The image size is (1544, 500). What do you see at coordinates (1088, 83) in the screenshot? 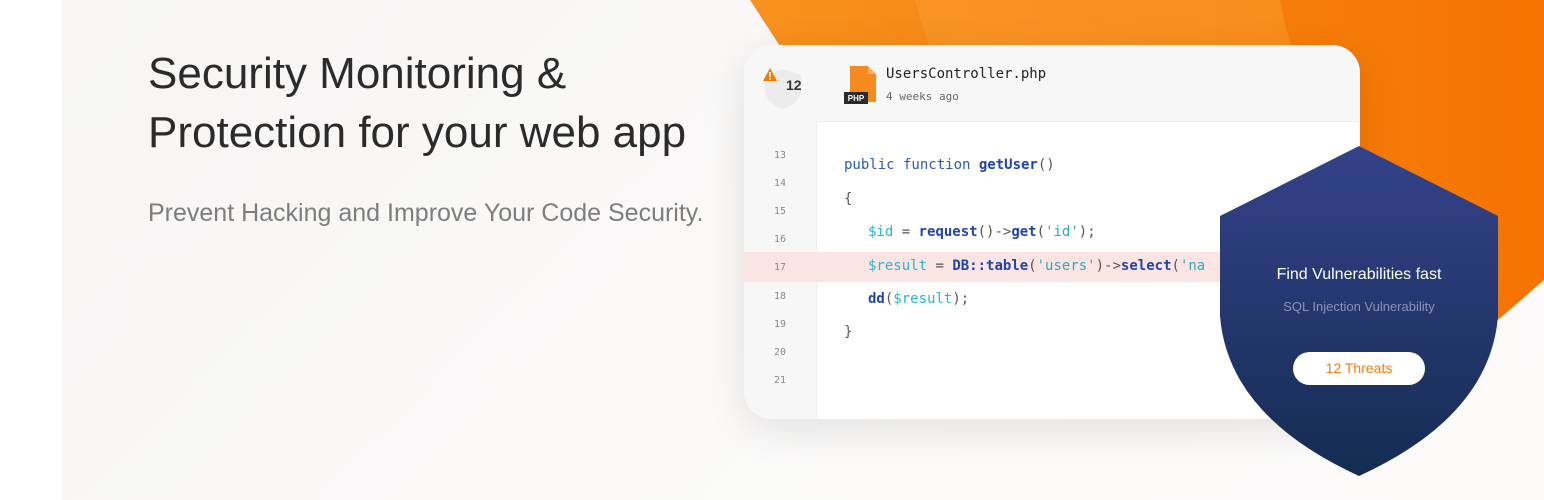
I see `file-header` at bounding box center [1088, 83].